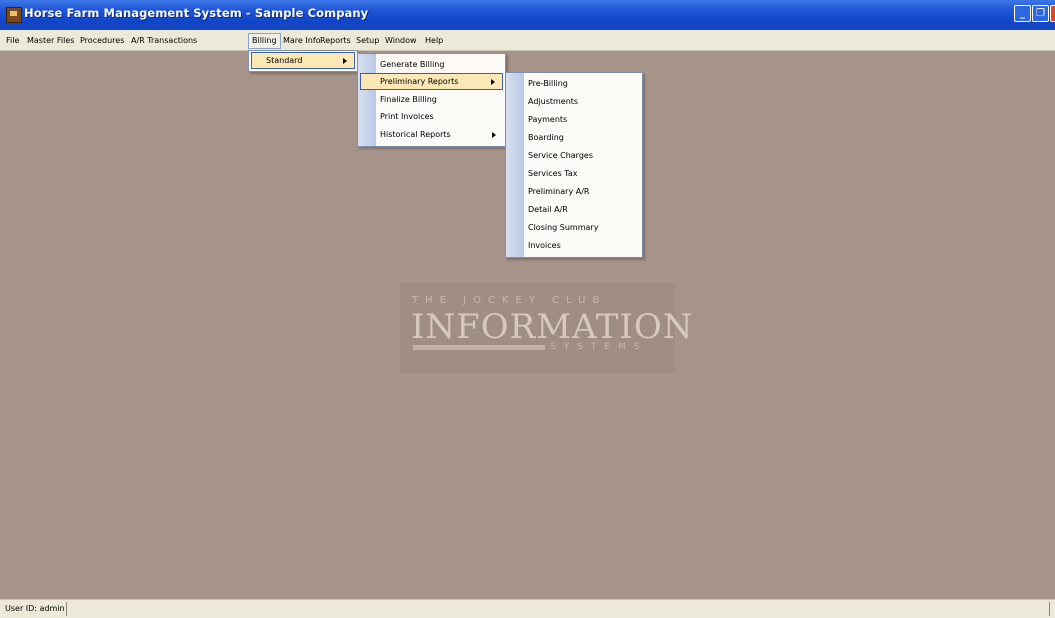 The width and height of the screenshot is (1055, 618). Describe the element at coordinates (559, 191) in the screenshot. I see `menu-item-label: Preliminary A/R` at that location.